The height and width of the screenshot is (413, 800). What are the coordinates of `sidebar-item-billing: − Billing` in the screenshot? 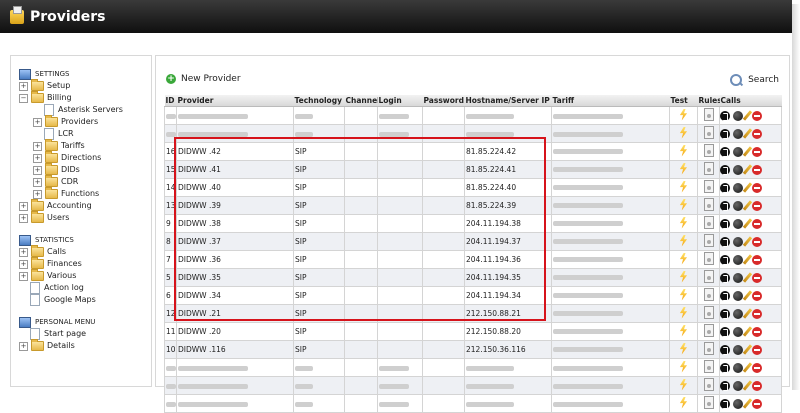 It's located at (84, 97).